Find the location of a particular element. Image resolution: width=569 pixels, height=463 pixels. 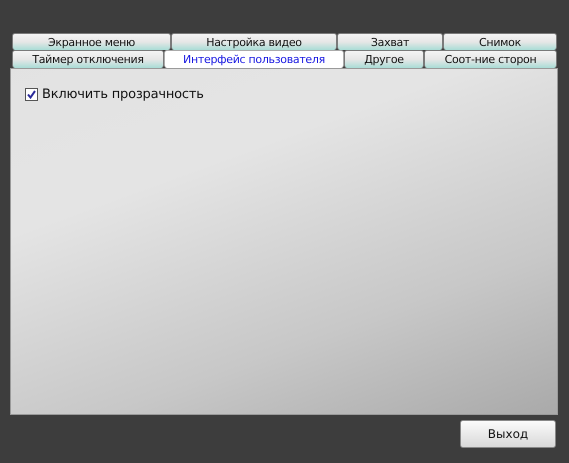

tab: Соот-ние сторон is located at coordinates (490, 59).